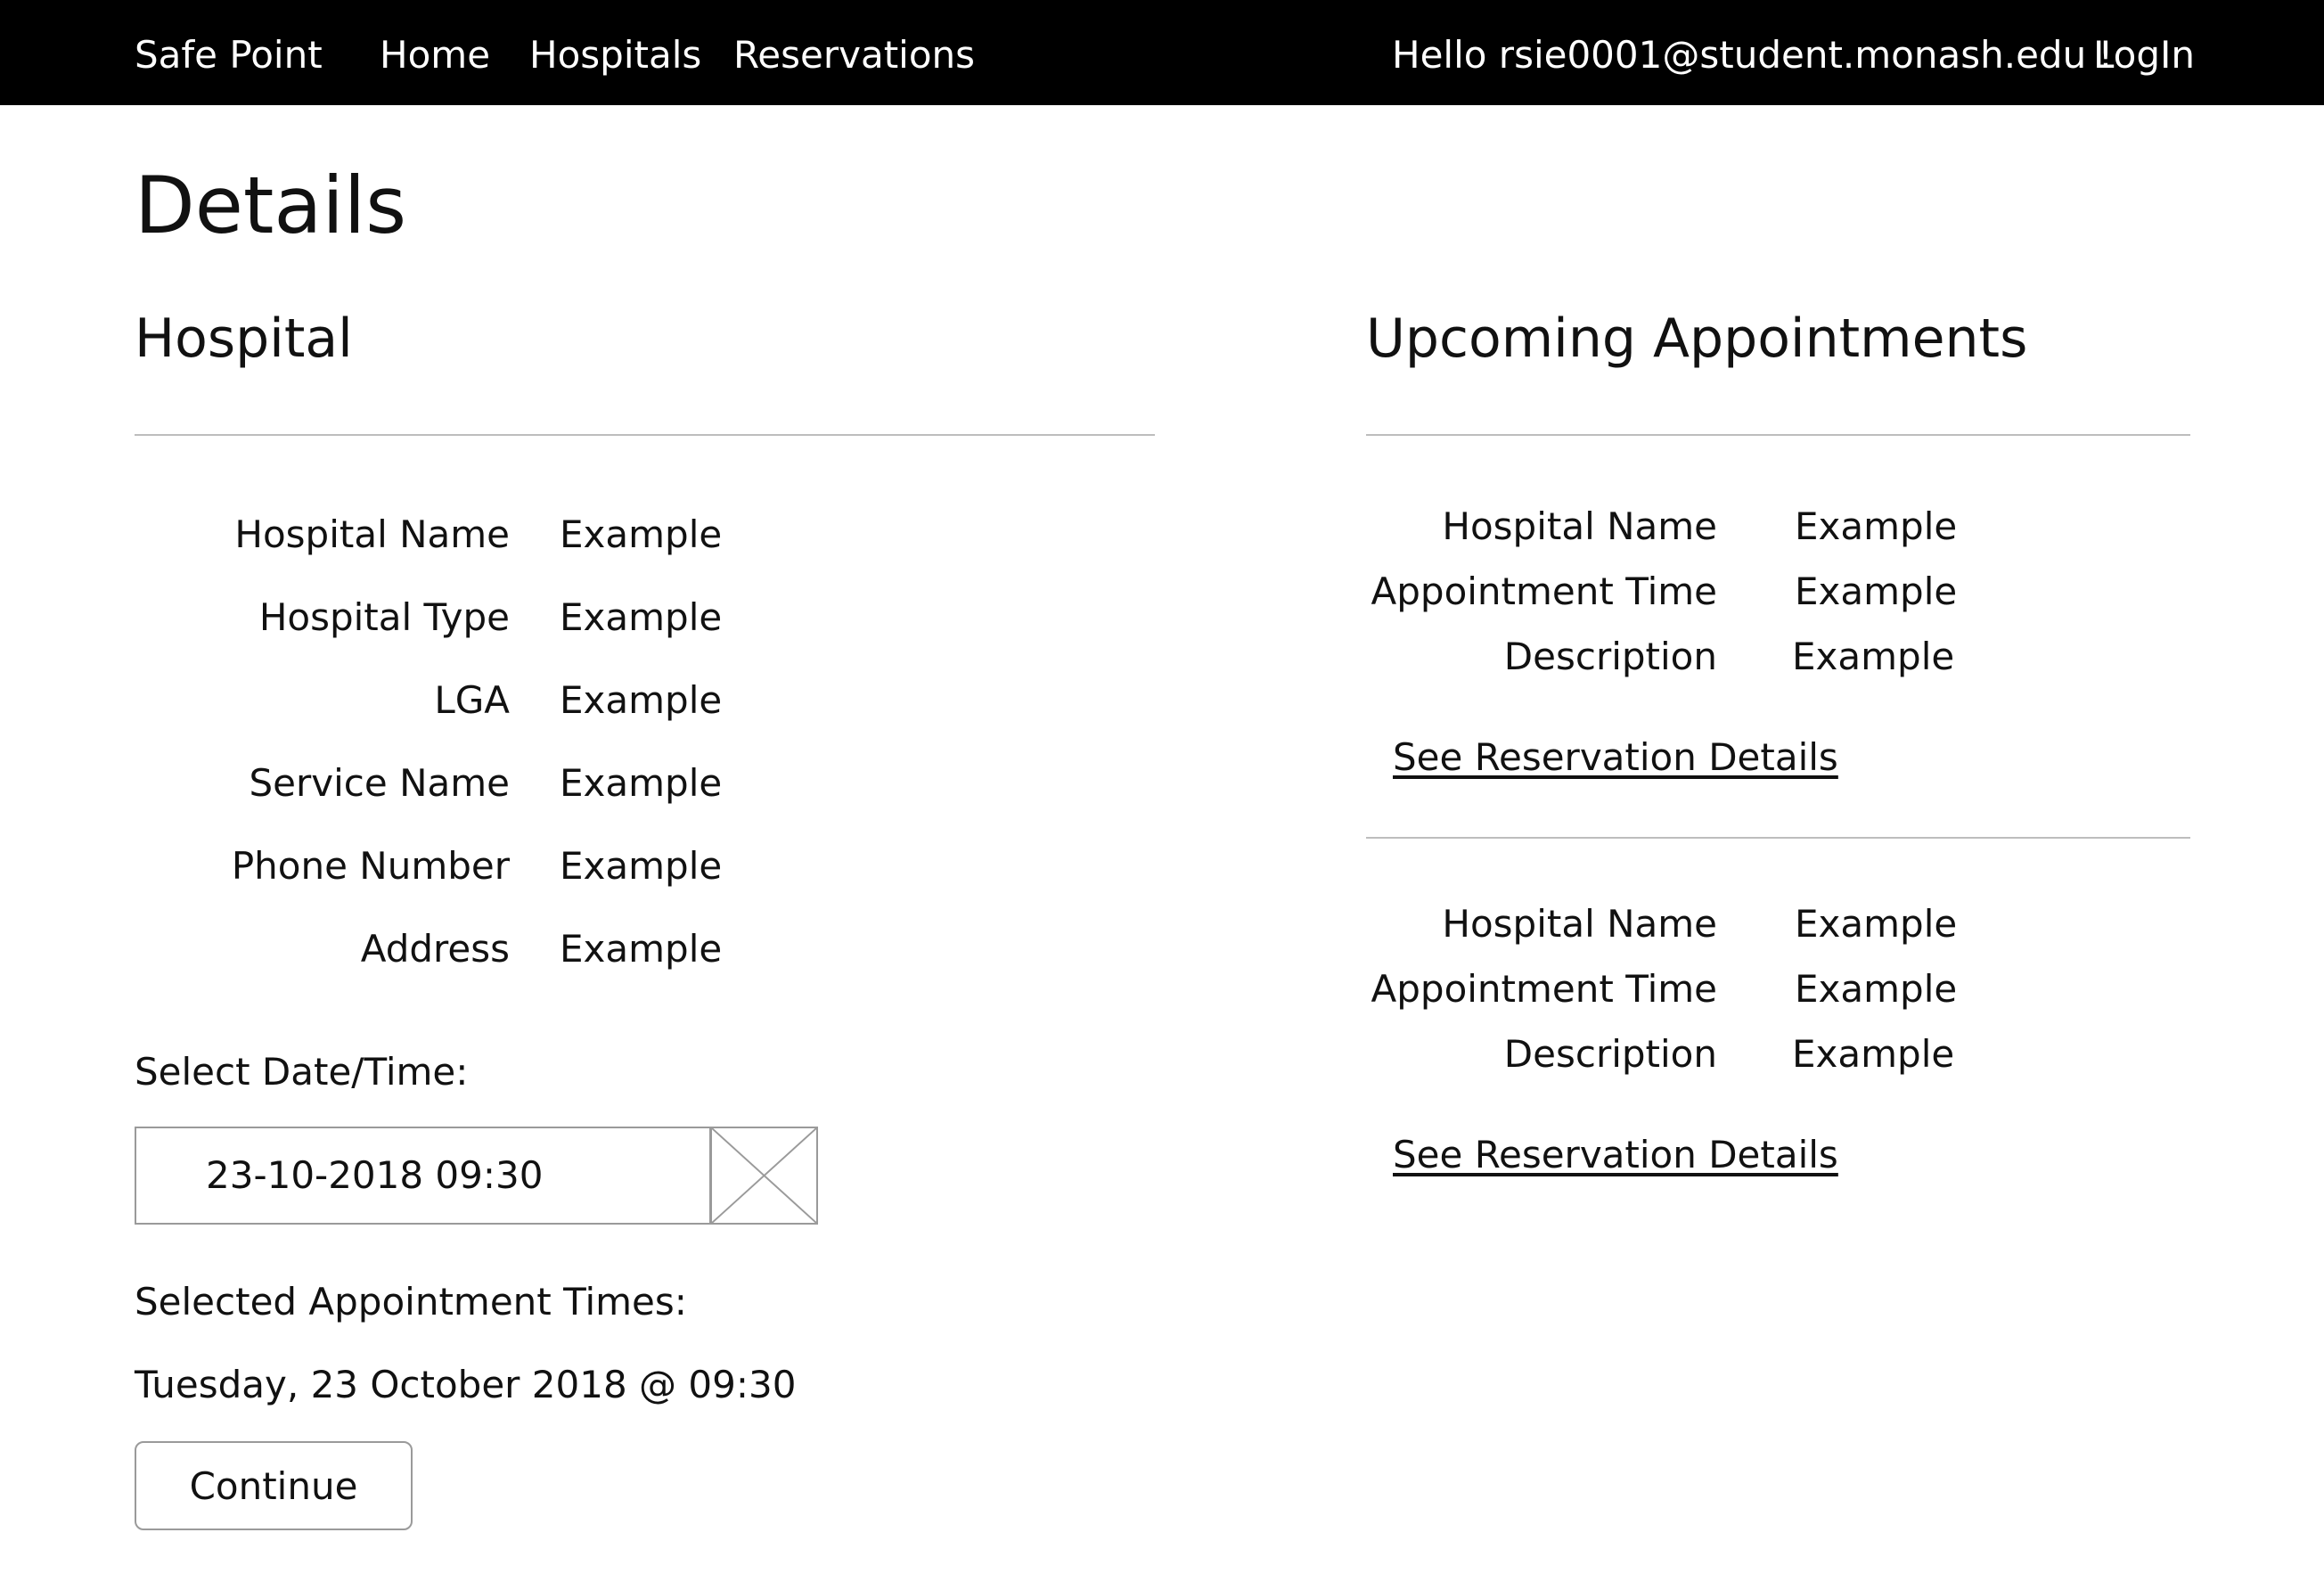 The height and width of the screenshot is (1590, 2324). What do you see at coordinates (1778, 435) in the screenshot?
I see `upcoming-divider` at bounding box center [1778, 435].